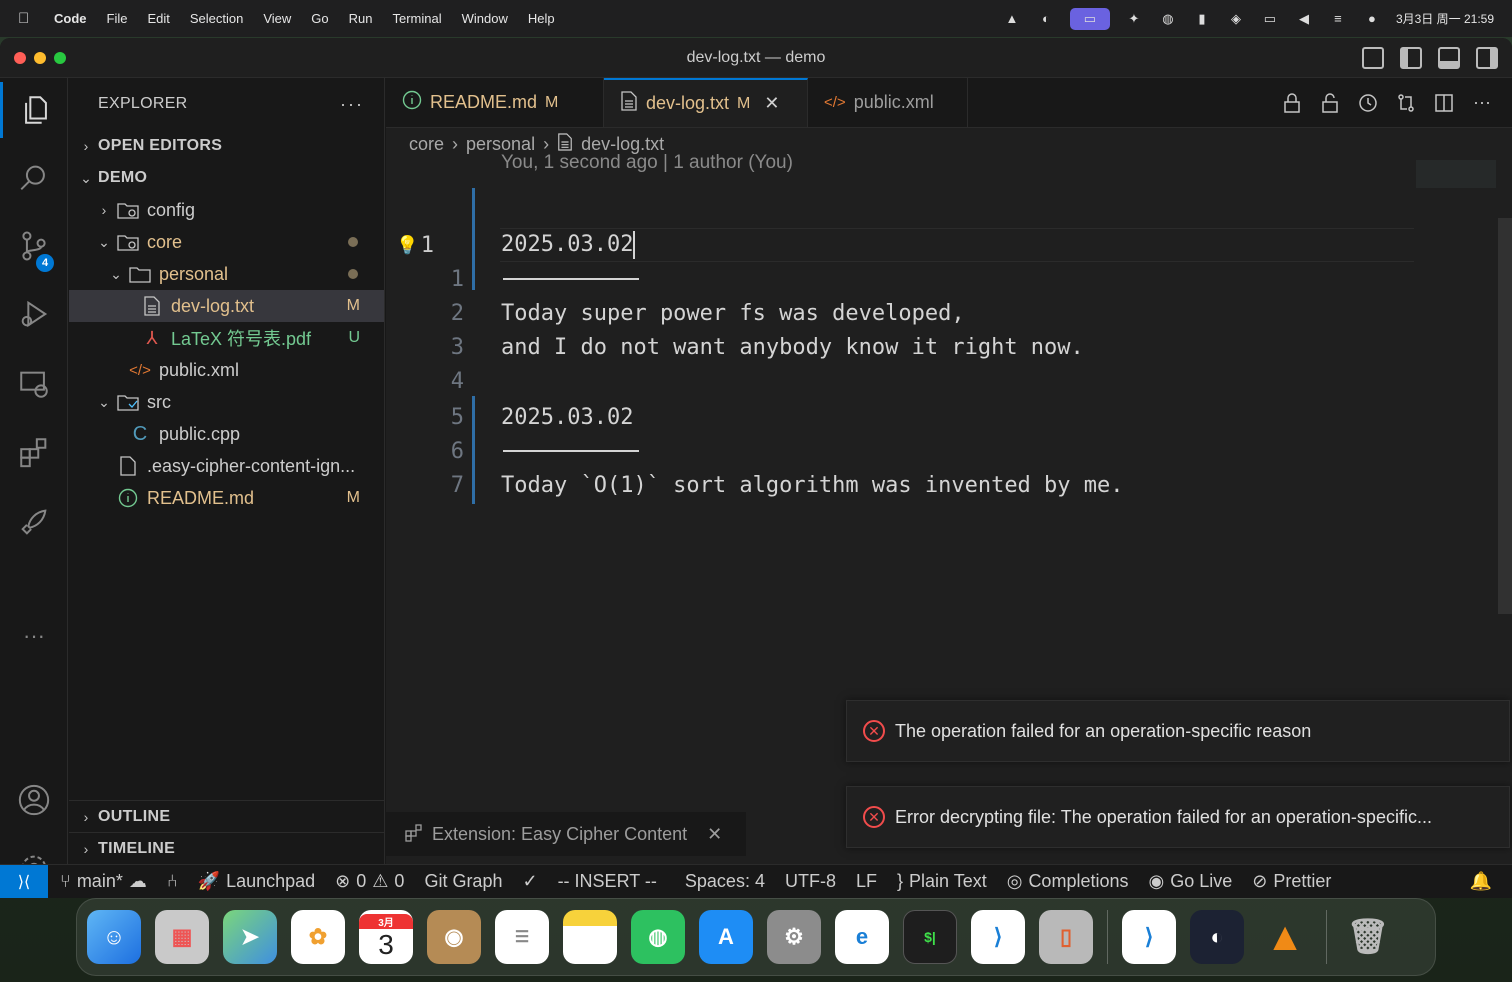  Describe the element at coordinates (1168, 19) in the screenshot. I see `wechat-tray-icon: ◍` at that location.